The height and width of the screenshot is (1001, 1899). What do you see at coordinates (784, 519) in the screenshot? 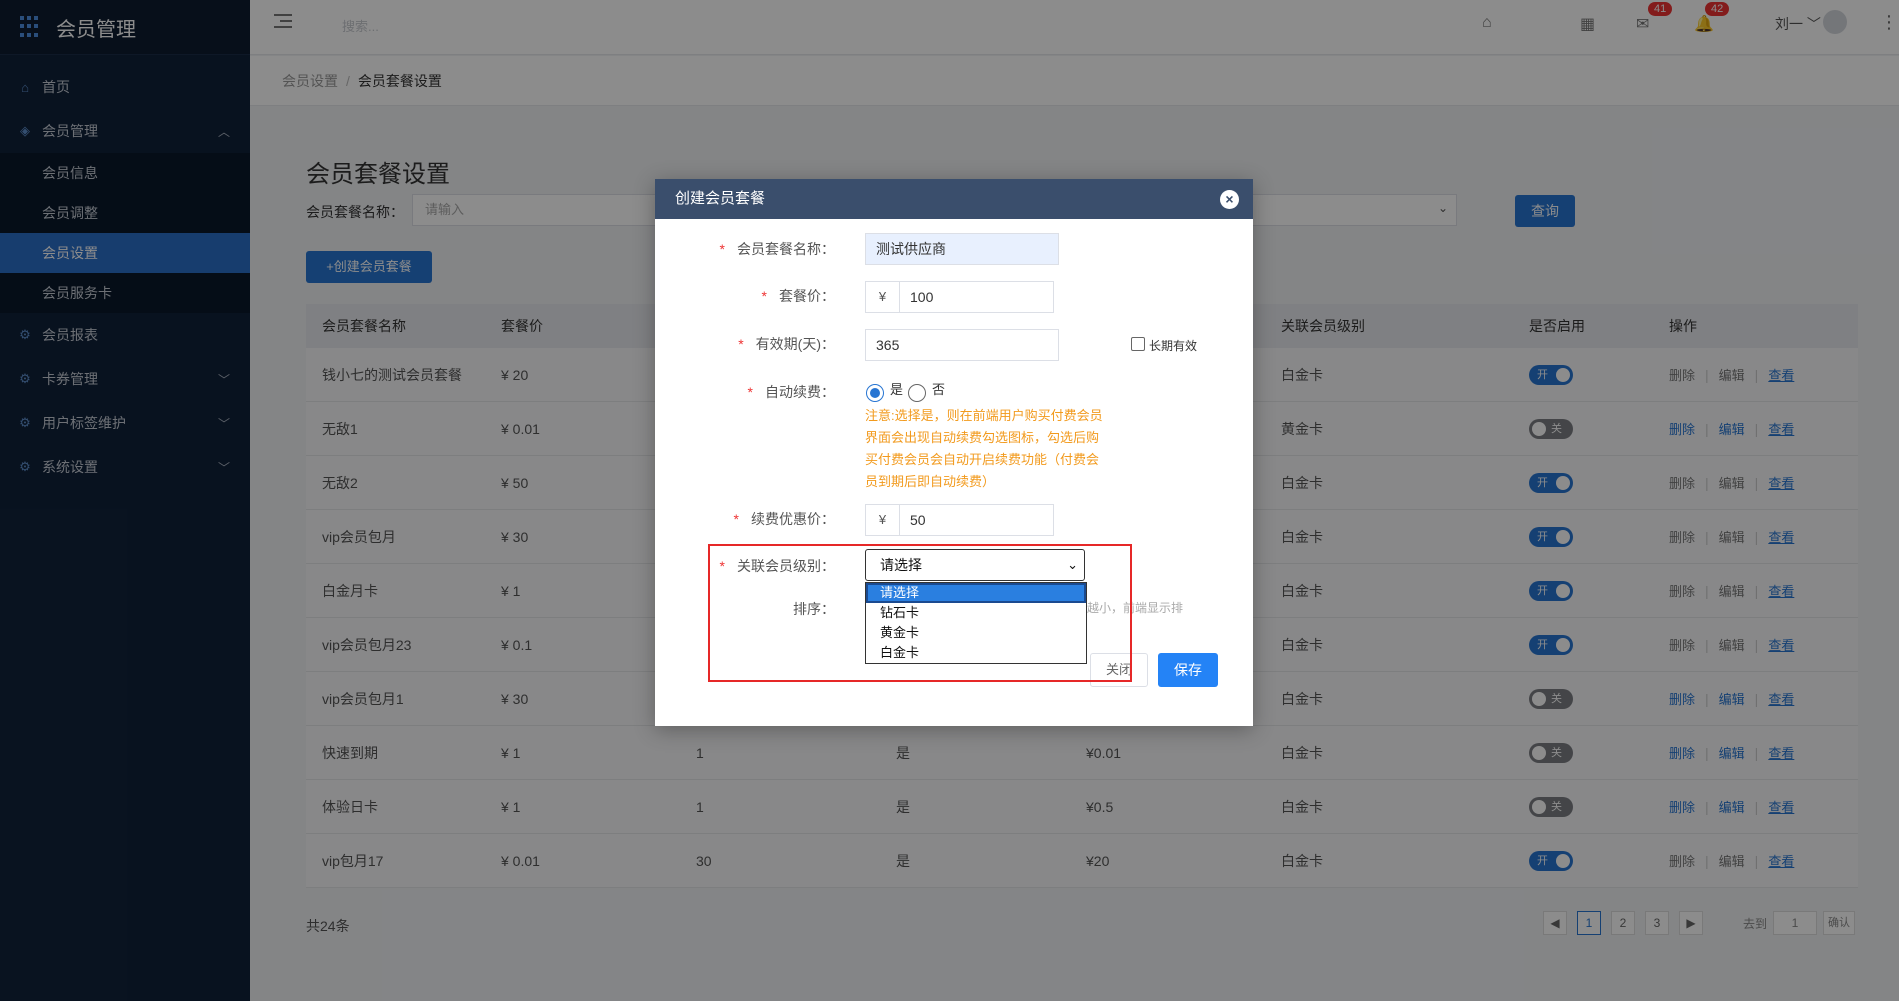
I see `field-label-renew-price: * 续费优惠价：` at bounding box center [784, 519].